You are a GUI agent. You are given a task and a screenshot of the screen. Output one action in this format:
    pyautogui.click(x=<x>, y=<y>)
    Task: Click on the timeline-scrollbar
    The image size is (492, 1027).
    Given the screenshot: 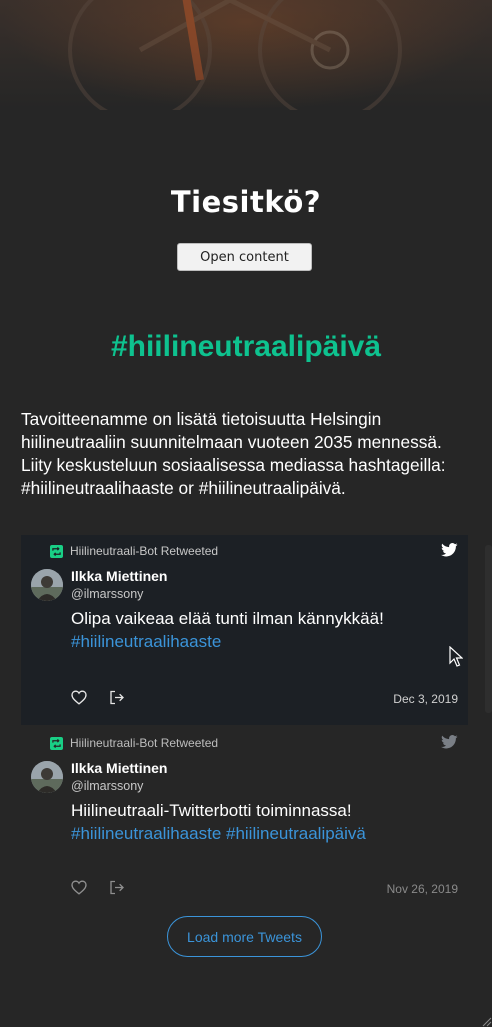 What is the action you would take?
    pyautogui.click(x=488, y=629)
    